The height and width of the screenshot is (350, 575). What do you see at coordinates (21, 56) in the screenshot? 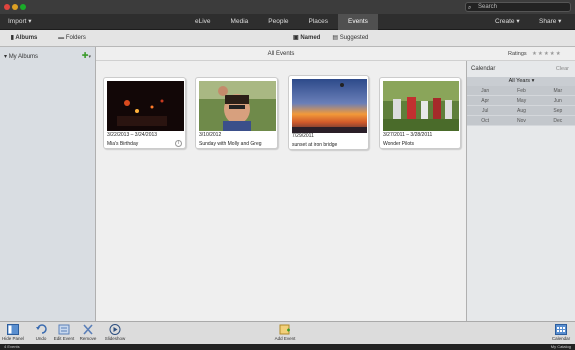
I see `my-albums-header: ▾ My Albums` at bounding box center [21, 56].